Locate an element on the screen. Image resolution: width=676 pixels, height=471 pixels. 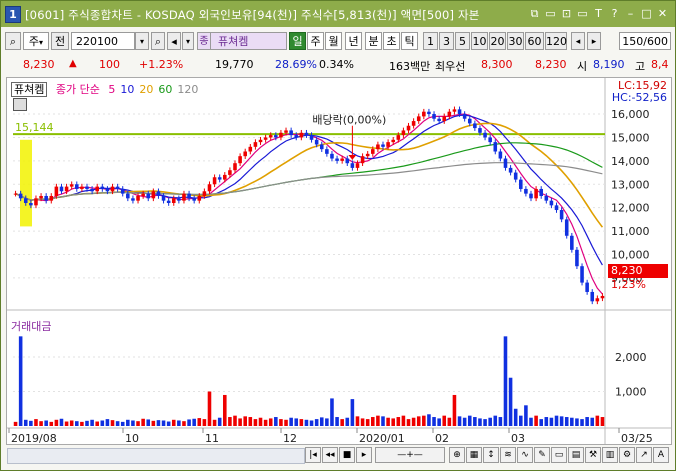
layout-icon: ▥ is located at coordinates (610, 455).